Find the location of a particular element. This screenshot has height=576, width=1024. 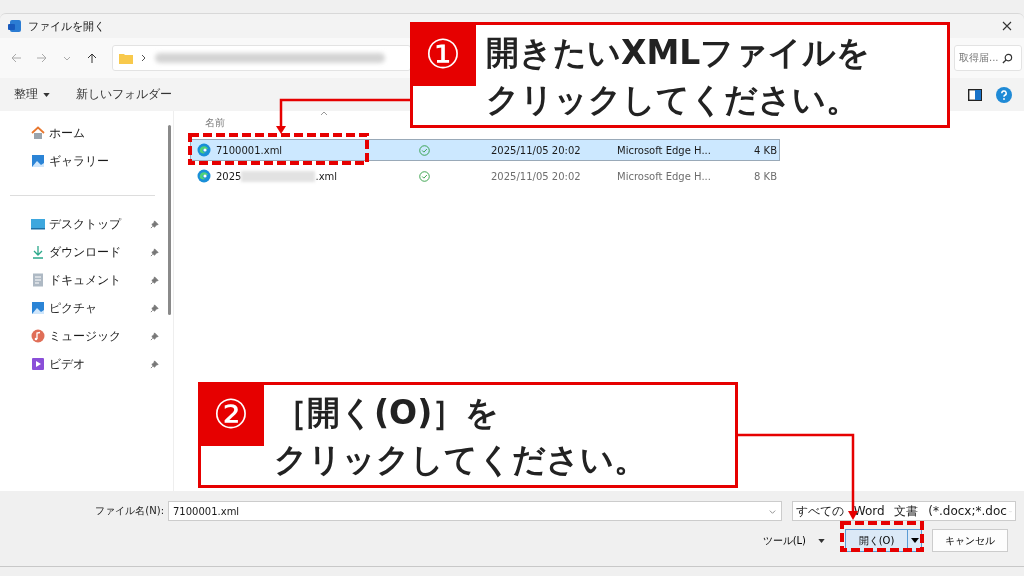

music-icon is located at coordinates (38, 336).